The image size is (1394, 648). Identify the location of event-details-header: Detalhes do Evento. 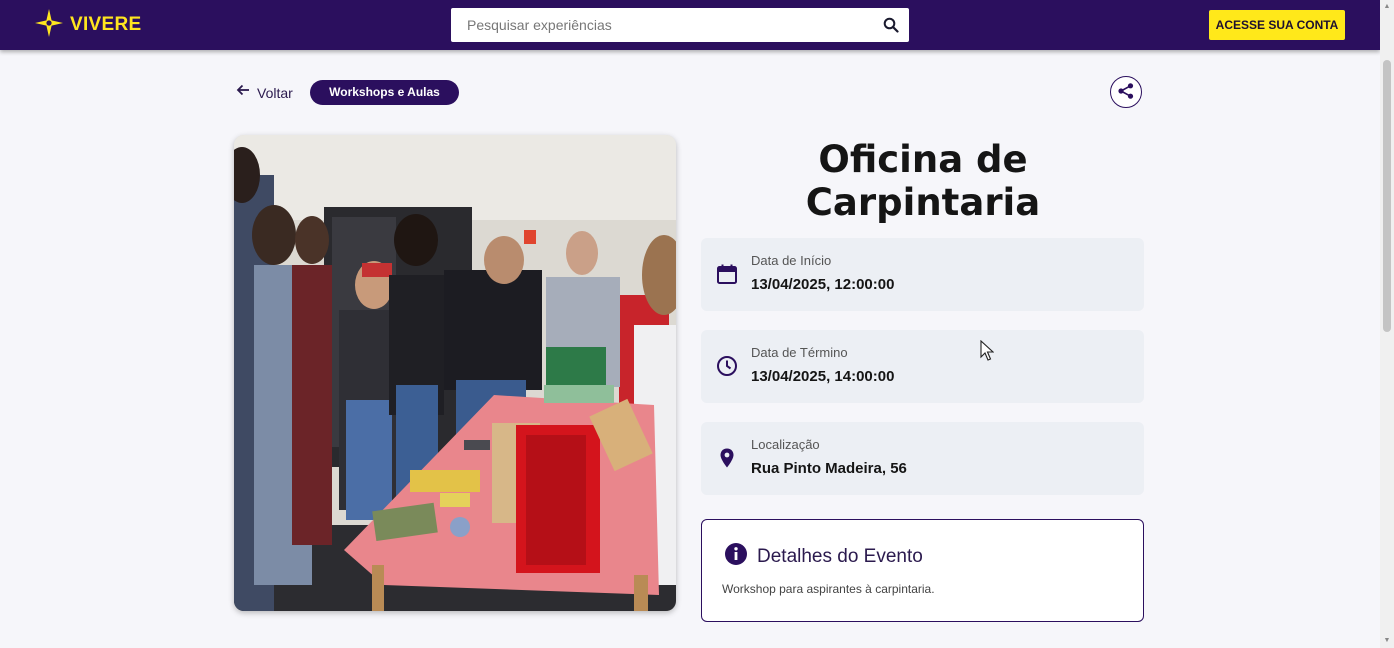
(823, 556).